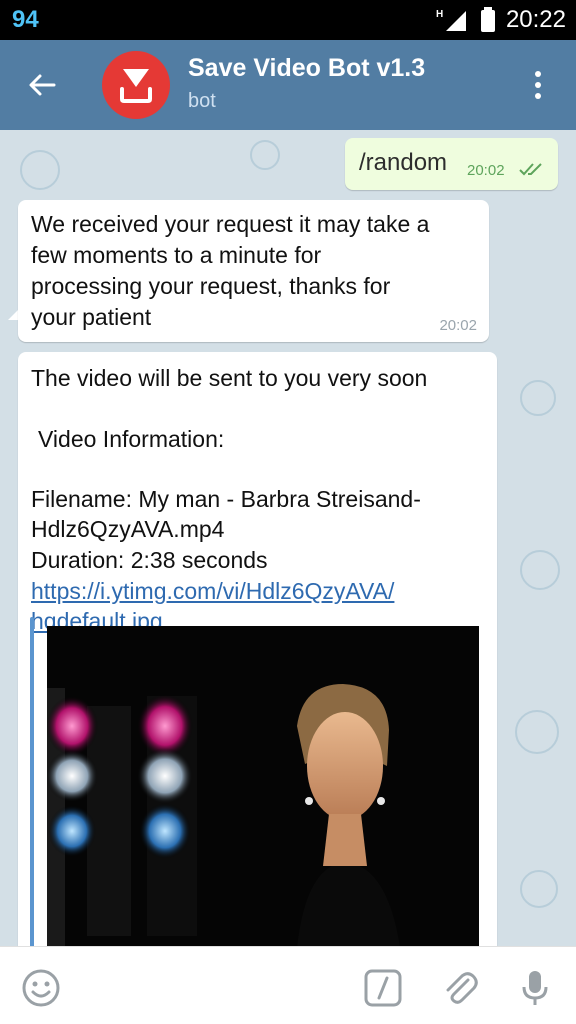 The height and width of the screenshot is (1024, 576). I want to click on message-line: The video will be sent to you very soon, so click(229, 378).